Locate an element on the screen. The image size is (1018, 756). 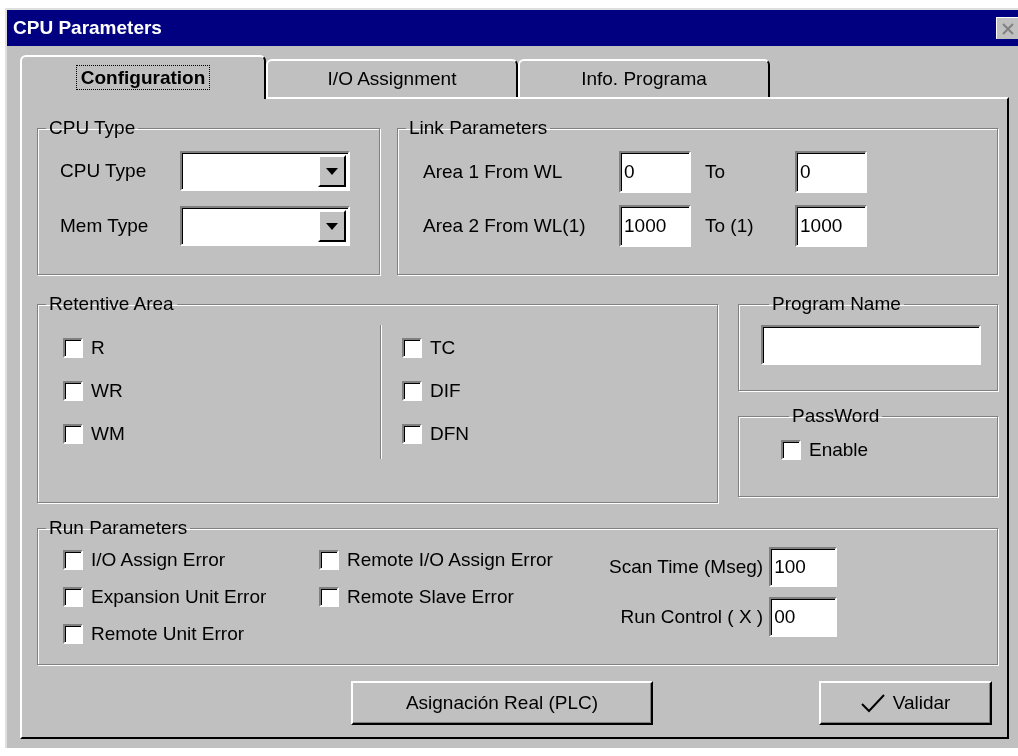
checkbox-label: TC is located at coordinates (443, 348).